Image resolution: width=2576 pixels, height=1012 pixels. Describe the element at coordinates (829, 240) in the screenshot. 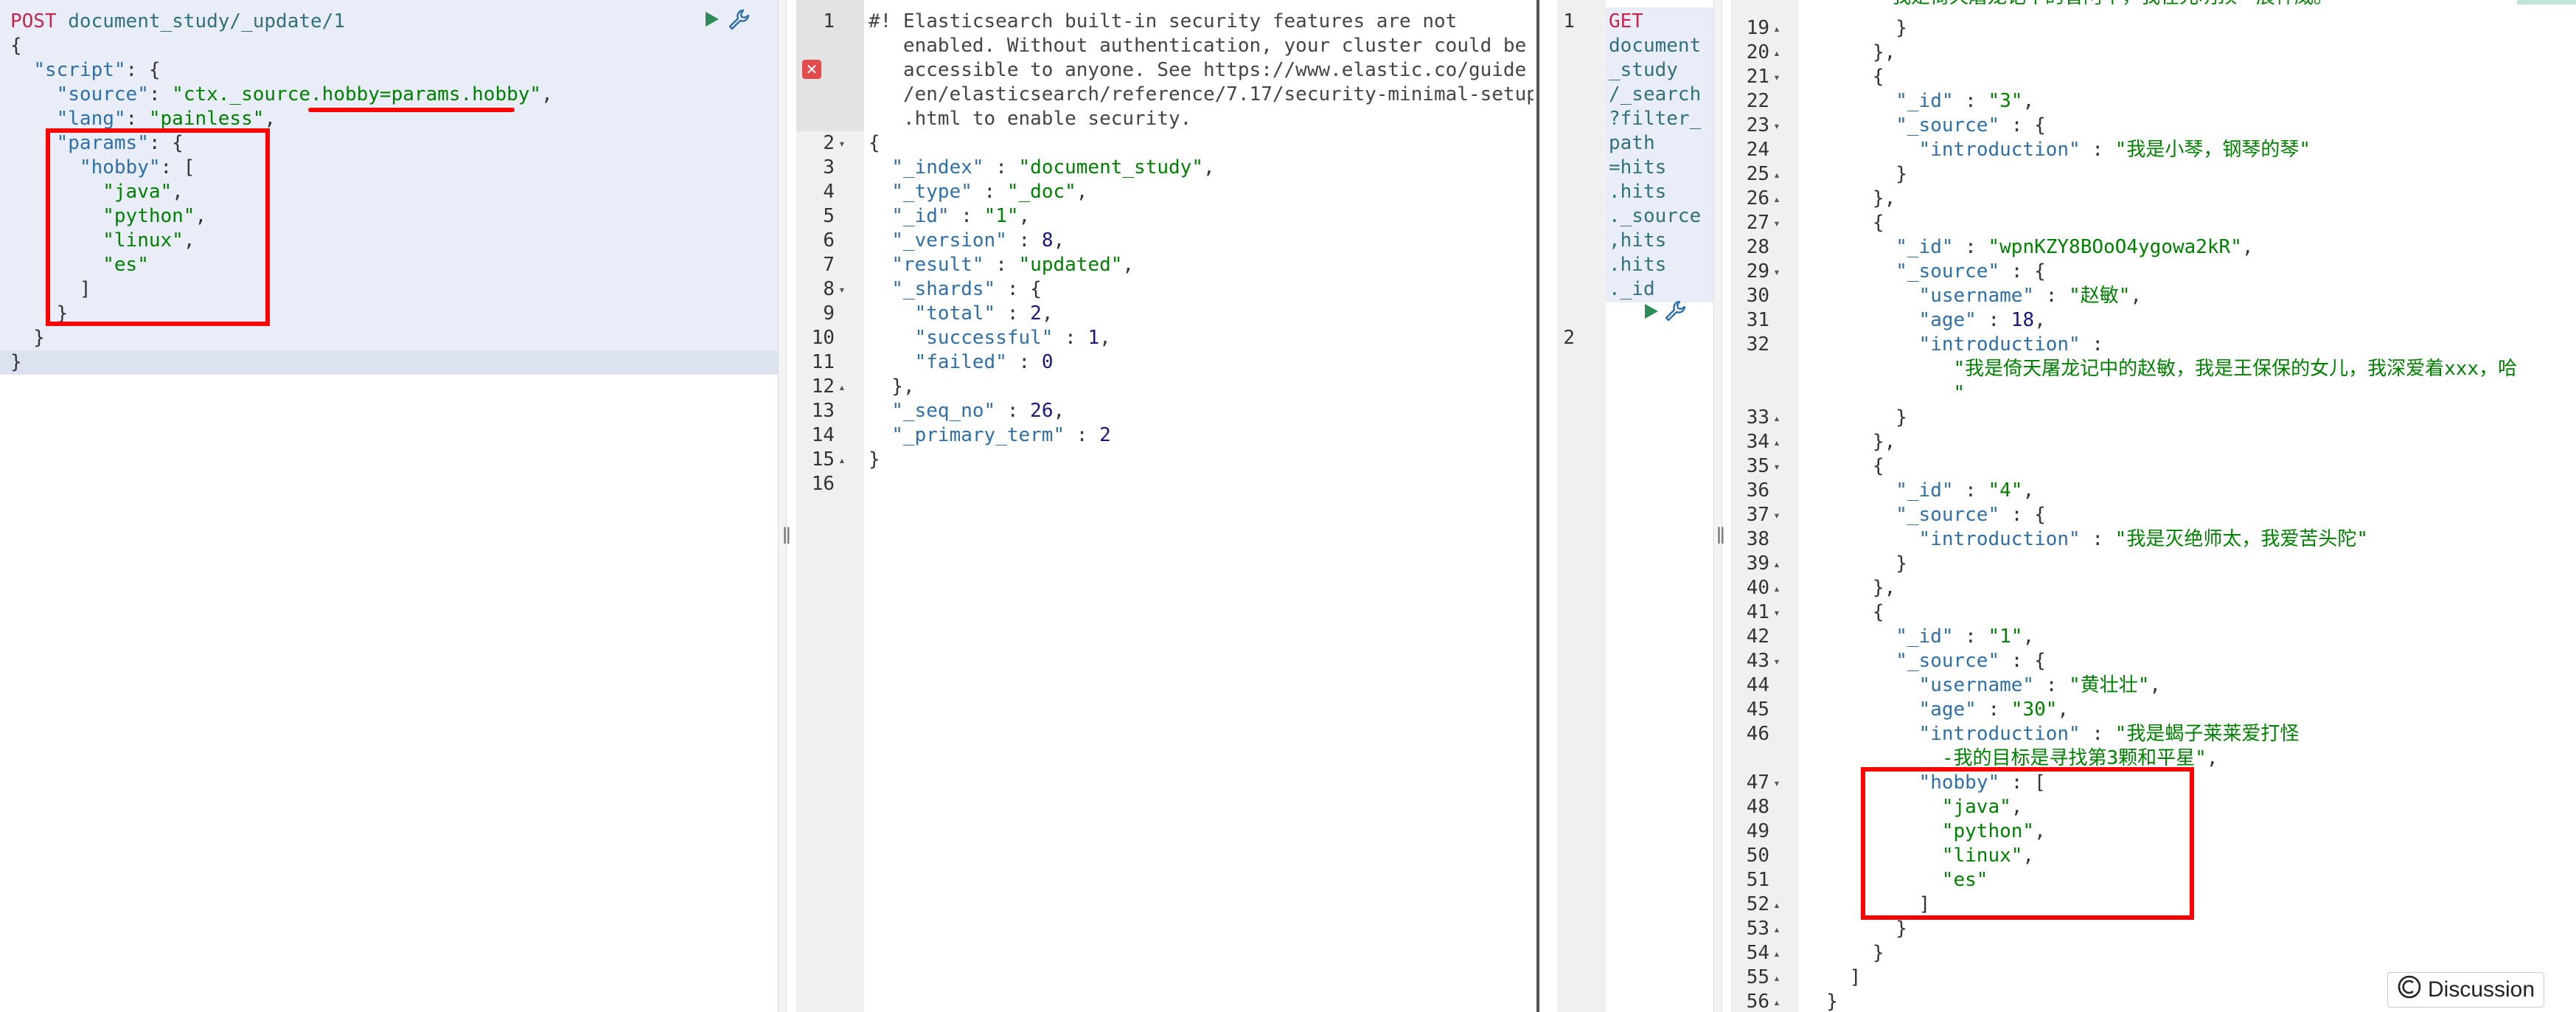

I see `line-number: 6` at that location.